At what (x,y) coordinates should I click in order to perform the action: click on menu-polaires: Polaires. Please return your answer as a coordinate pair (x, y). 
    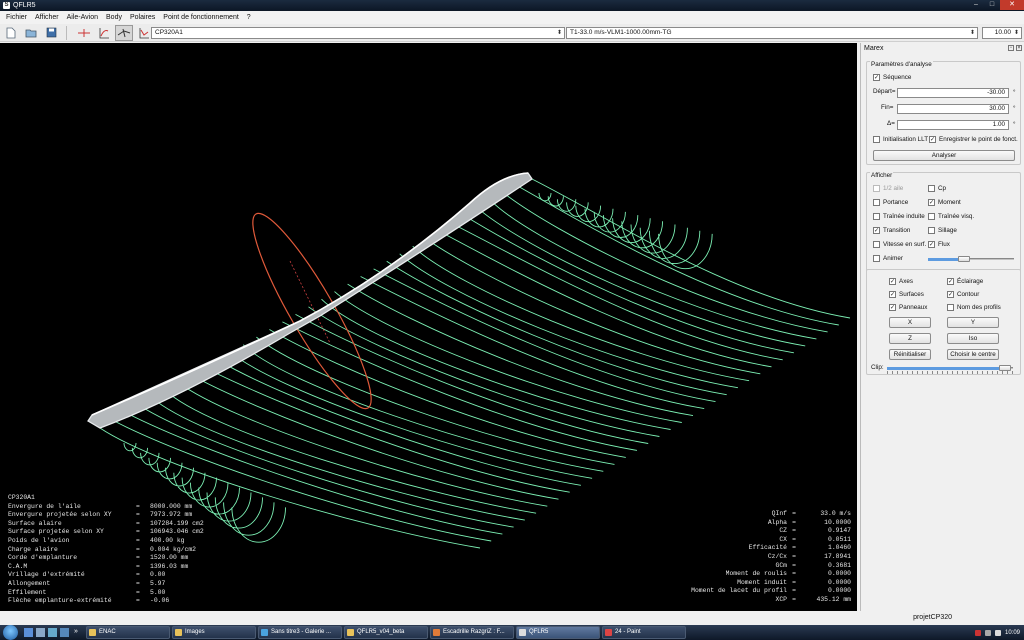
    Looking at the image, I should click on (142, 17).